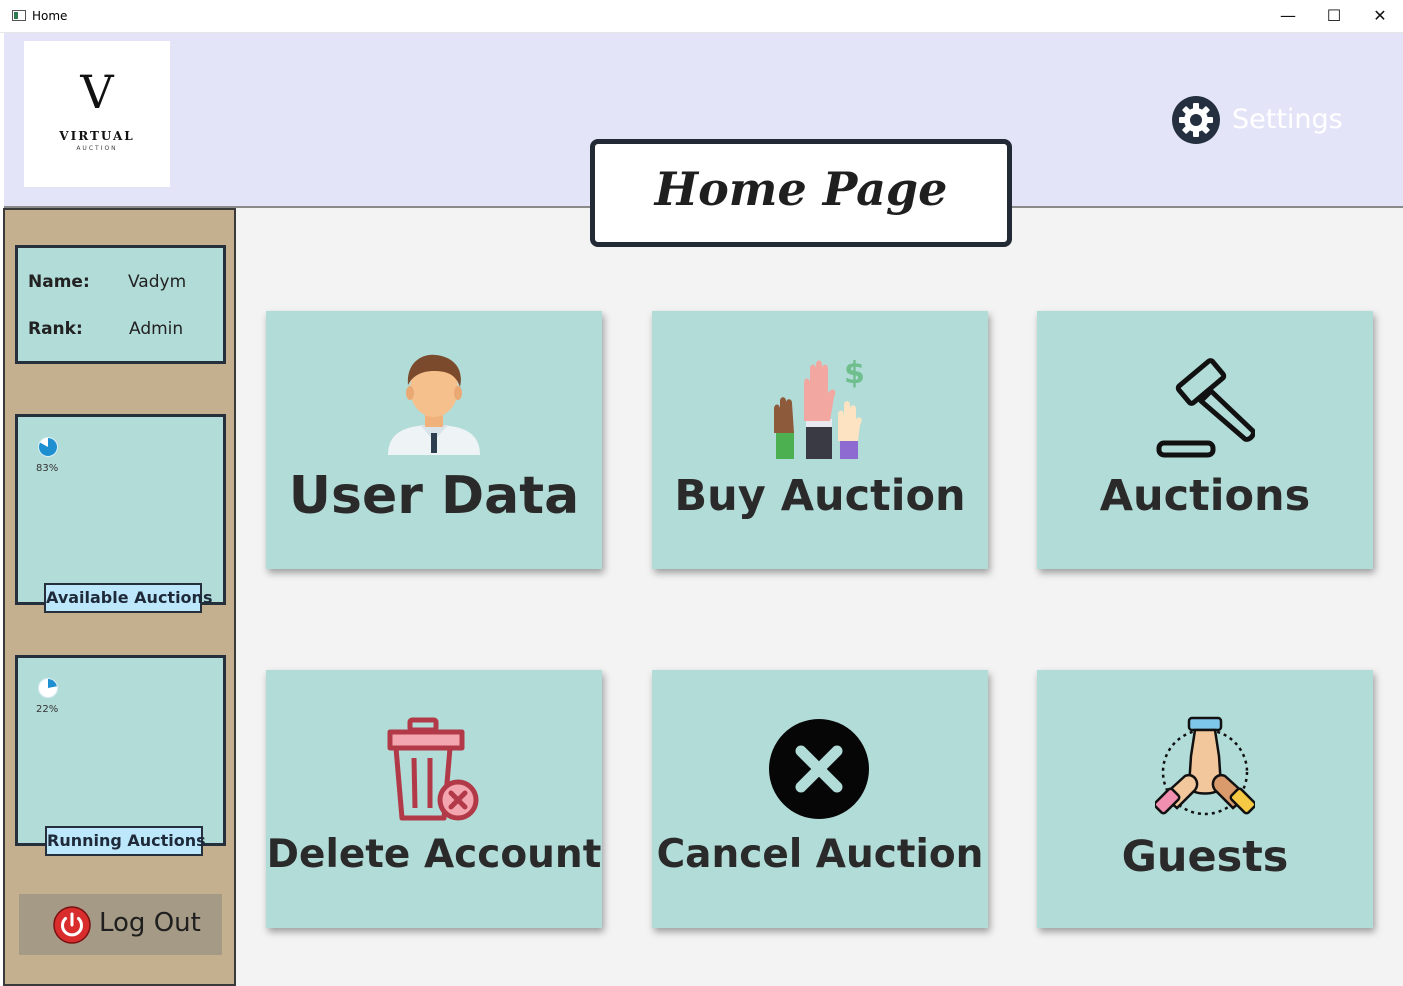  I want to click on cancel-auction-label: Cancel Auction, so click(820, 854).